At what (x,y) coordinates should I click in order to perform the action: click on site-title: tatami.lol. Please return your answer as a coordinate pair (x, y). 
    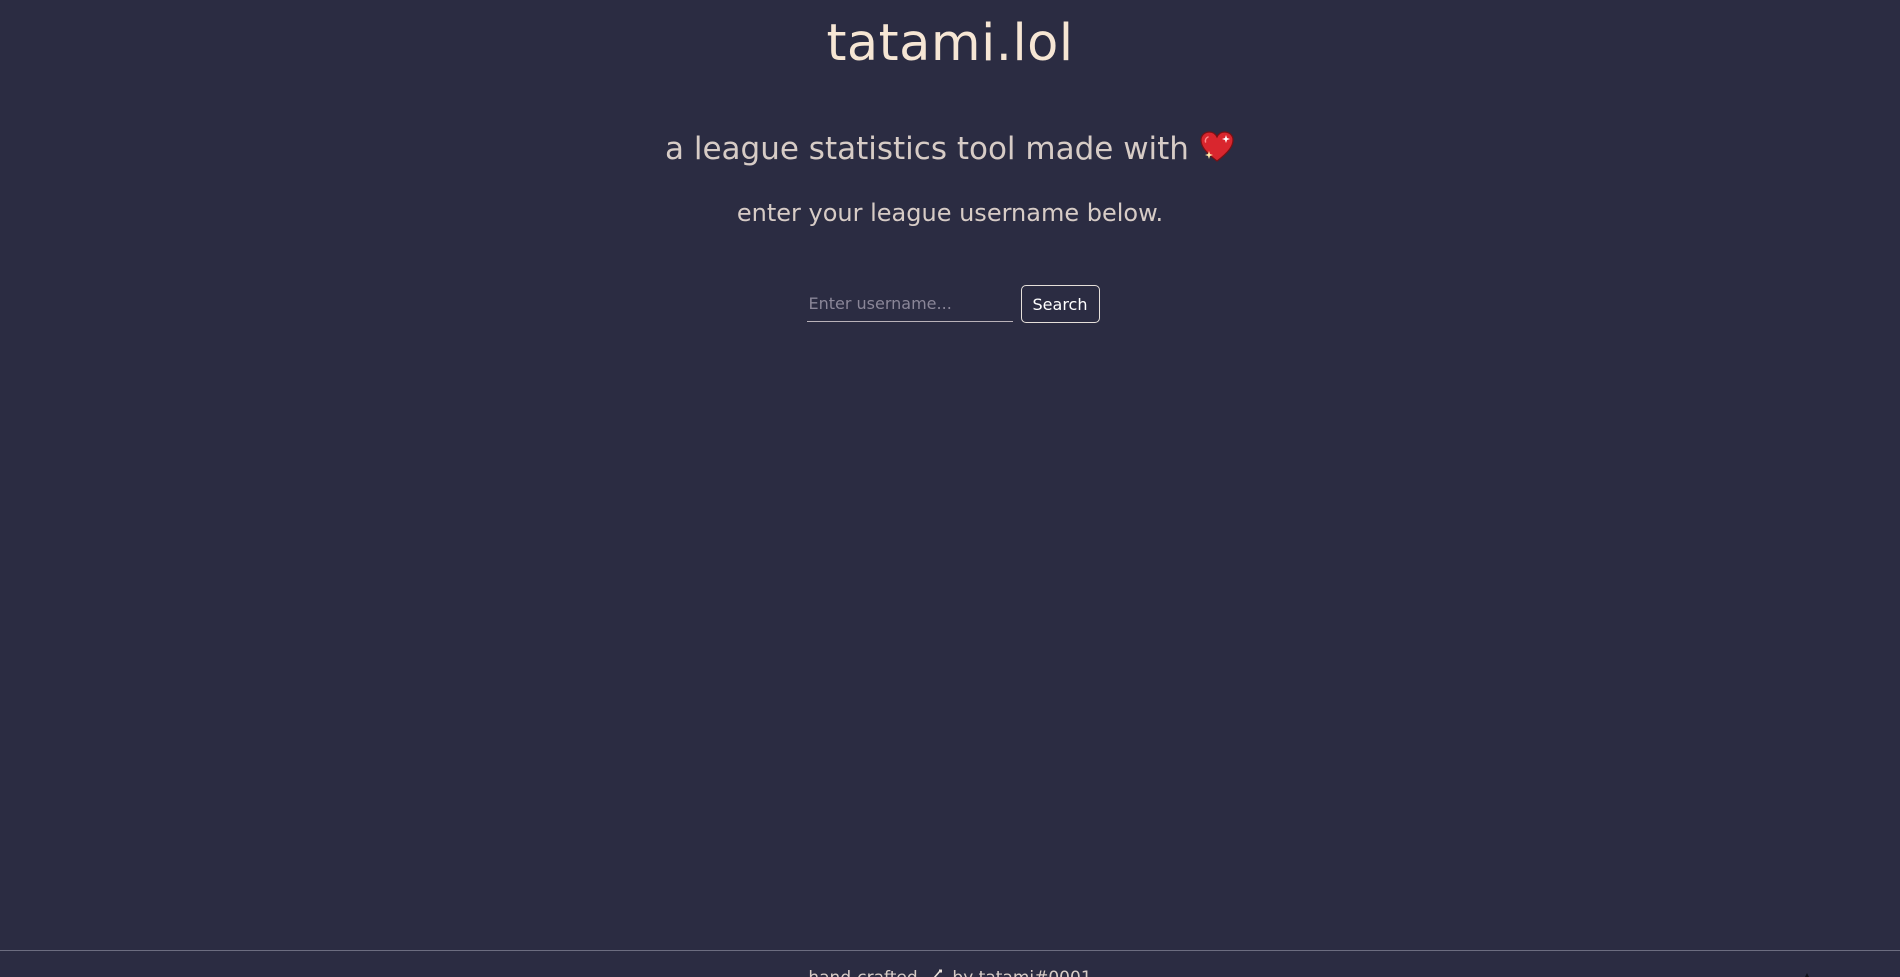
    Looking at the image, I should click on (950, 43).